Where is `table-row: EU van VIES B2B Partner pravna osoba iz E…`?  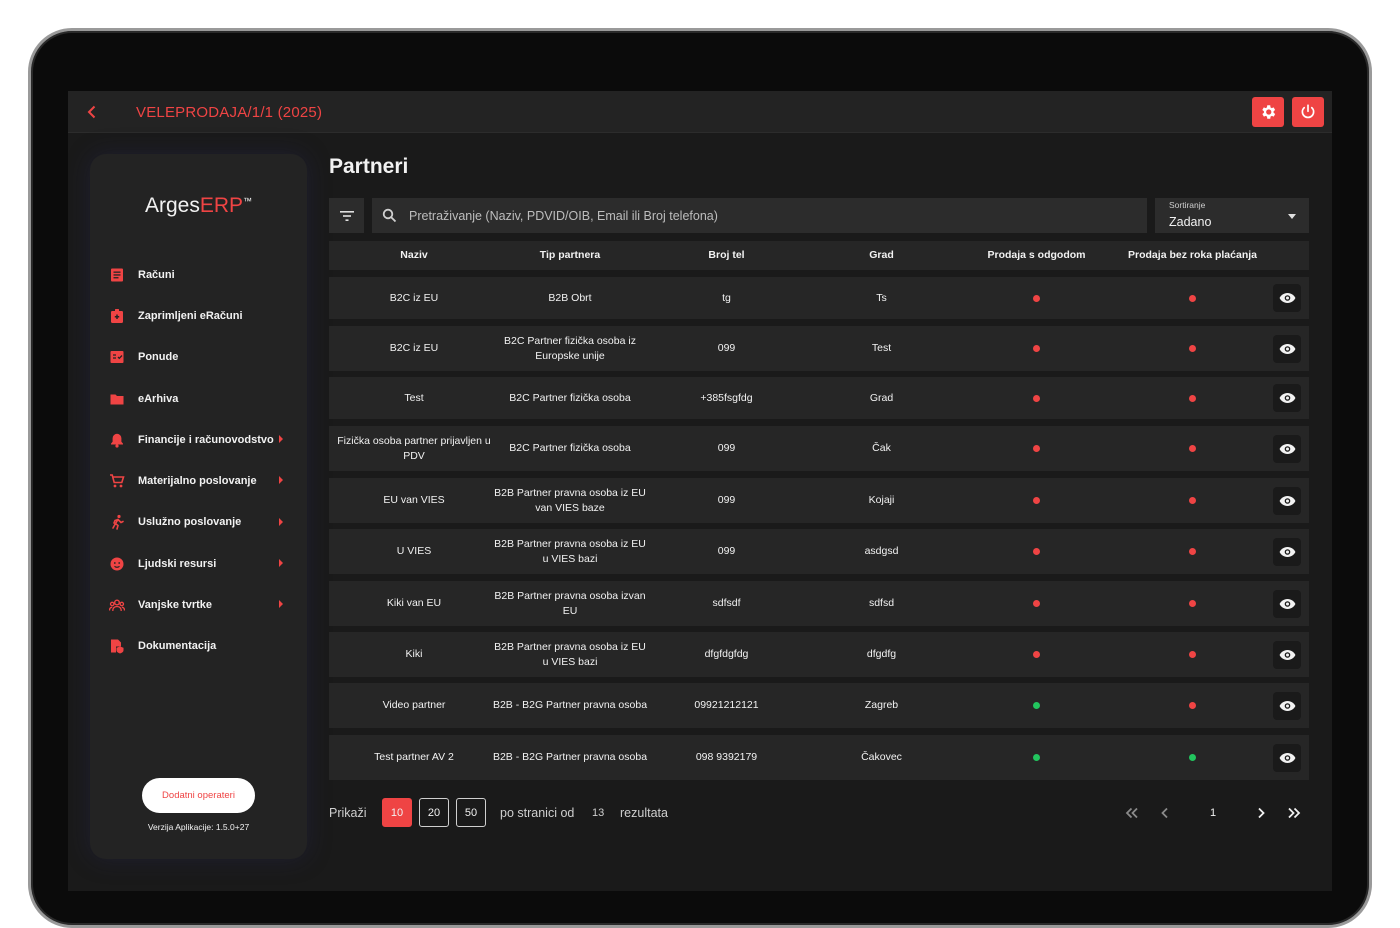 table-row: EU van VIES B2B Partner pravna osoba iz E… is located at coordinates (819, 500).